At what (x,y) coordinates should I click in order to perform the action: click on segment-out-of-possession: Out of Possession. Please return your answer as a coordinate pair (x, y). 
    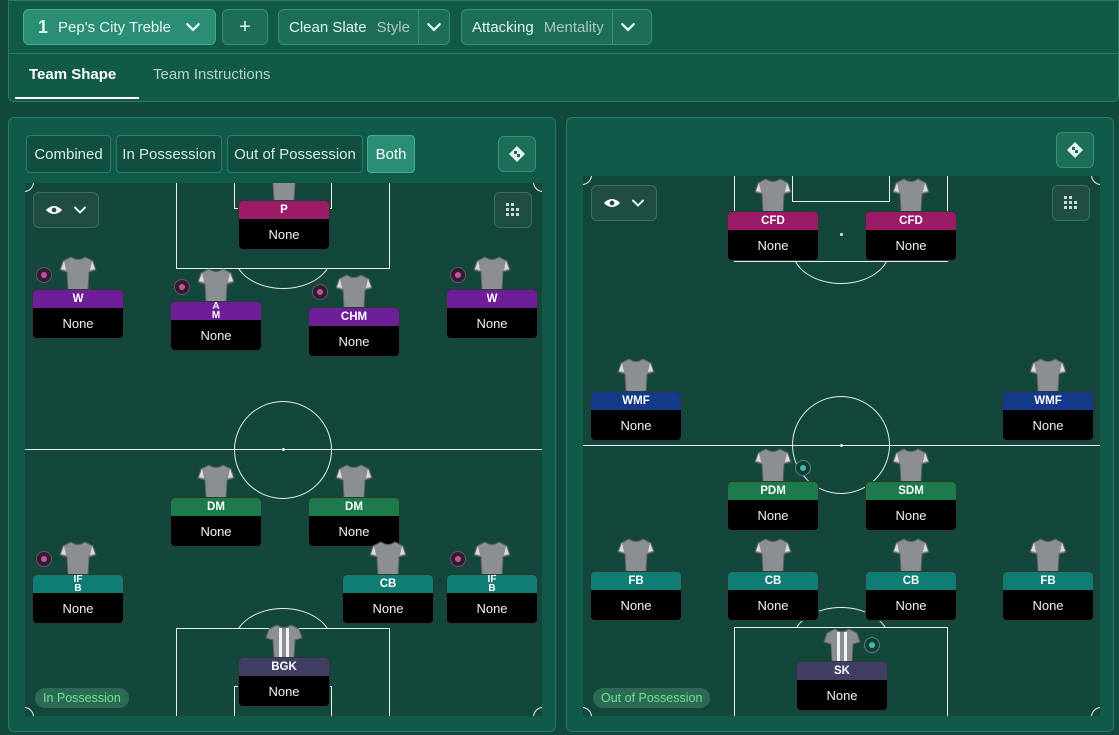
    Looking at the image, I should click on (295, 154).